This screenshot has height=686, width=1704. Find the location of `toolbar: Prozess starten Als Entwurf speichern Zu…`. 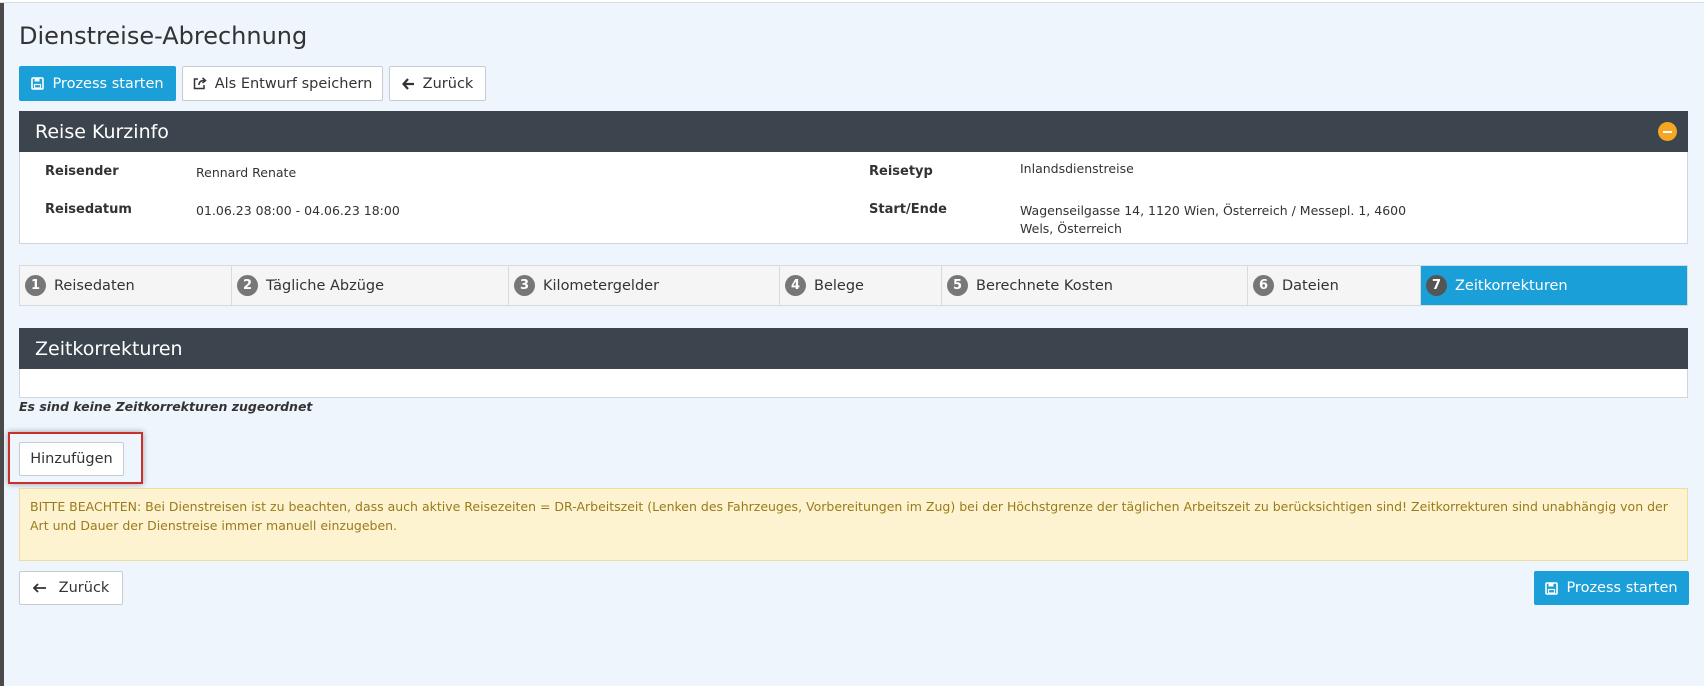

toolbar: Prozess starten Als Entwurf speichern Zu… is located at coordinates (252, 83).